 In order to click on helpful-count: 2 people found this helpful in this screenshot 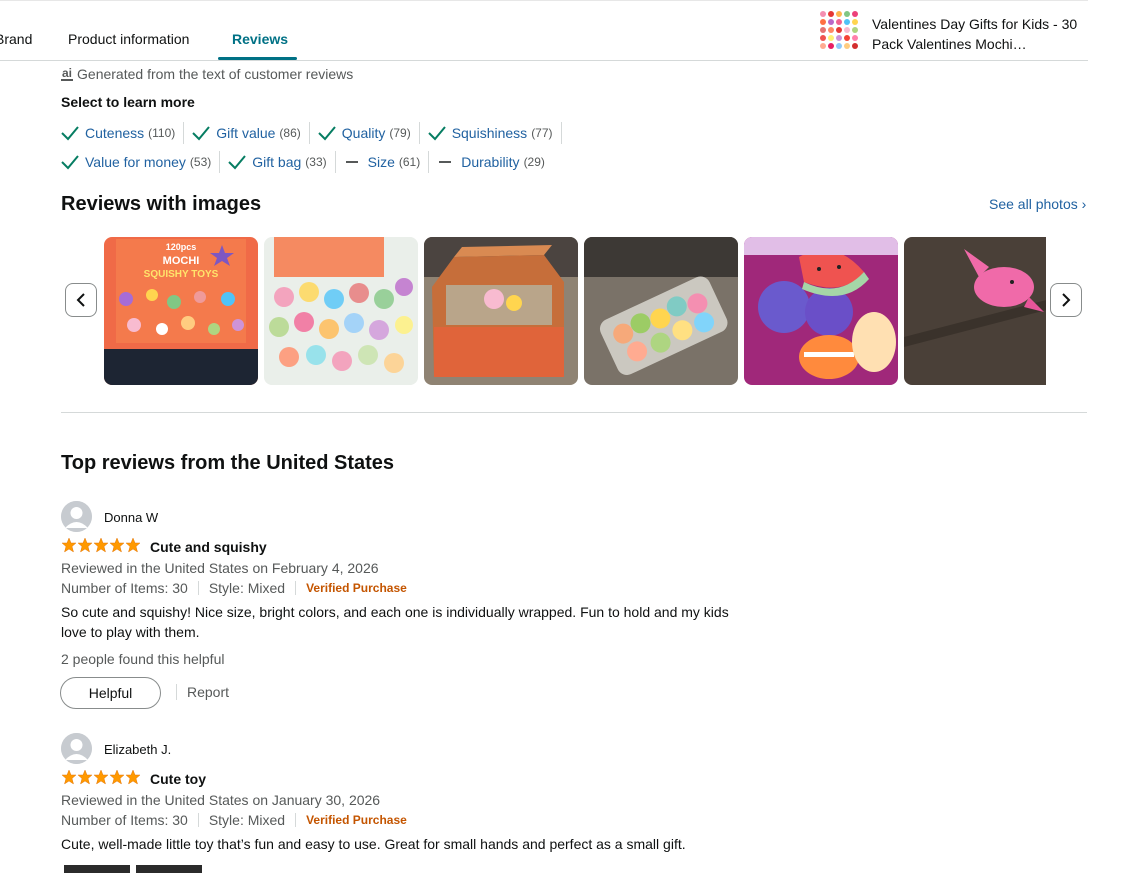, I will do `click(143, 659)`.